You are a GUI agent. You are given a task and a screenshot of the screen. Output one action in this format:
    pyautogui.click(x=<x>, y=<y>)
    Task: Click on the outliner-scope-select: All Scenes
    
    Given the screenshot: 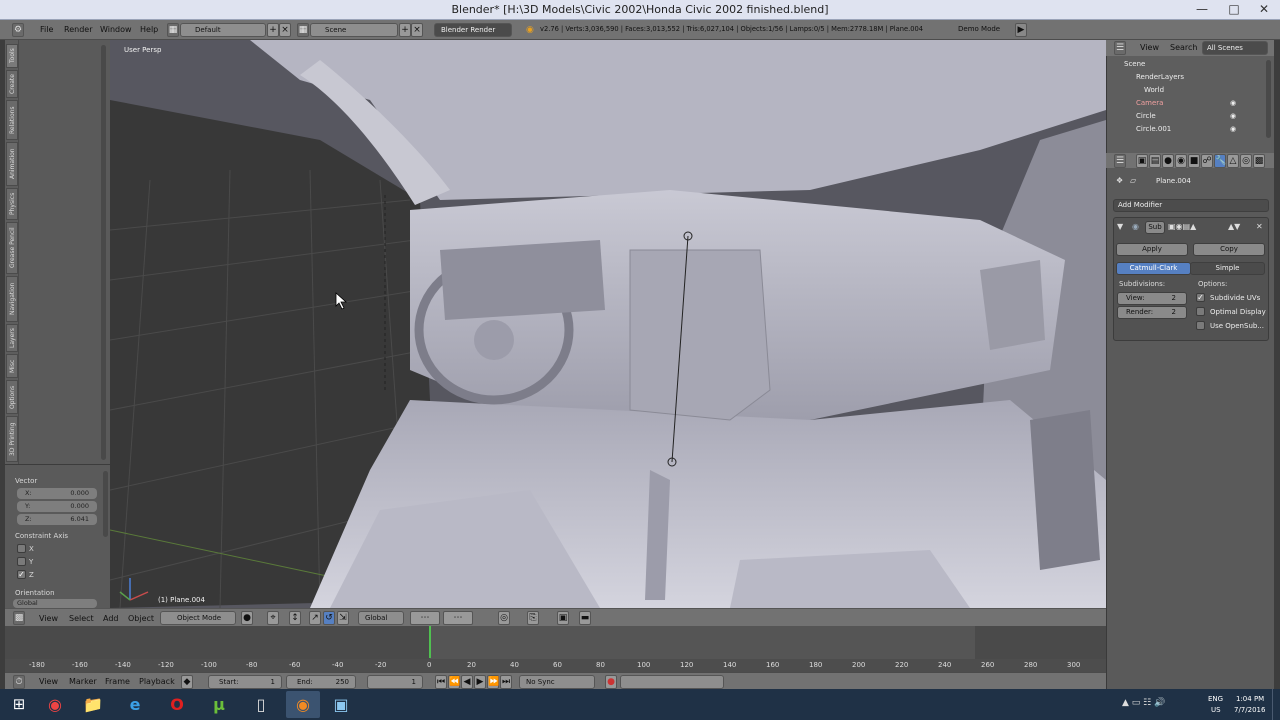 What is the action you would take?
    pyautogui.click(x=1235, y=48)
    